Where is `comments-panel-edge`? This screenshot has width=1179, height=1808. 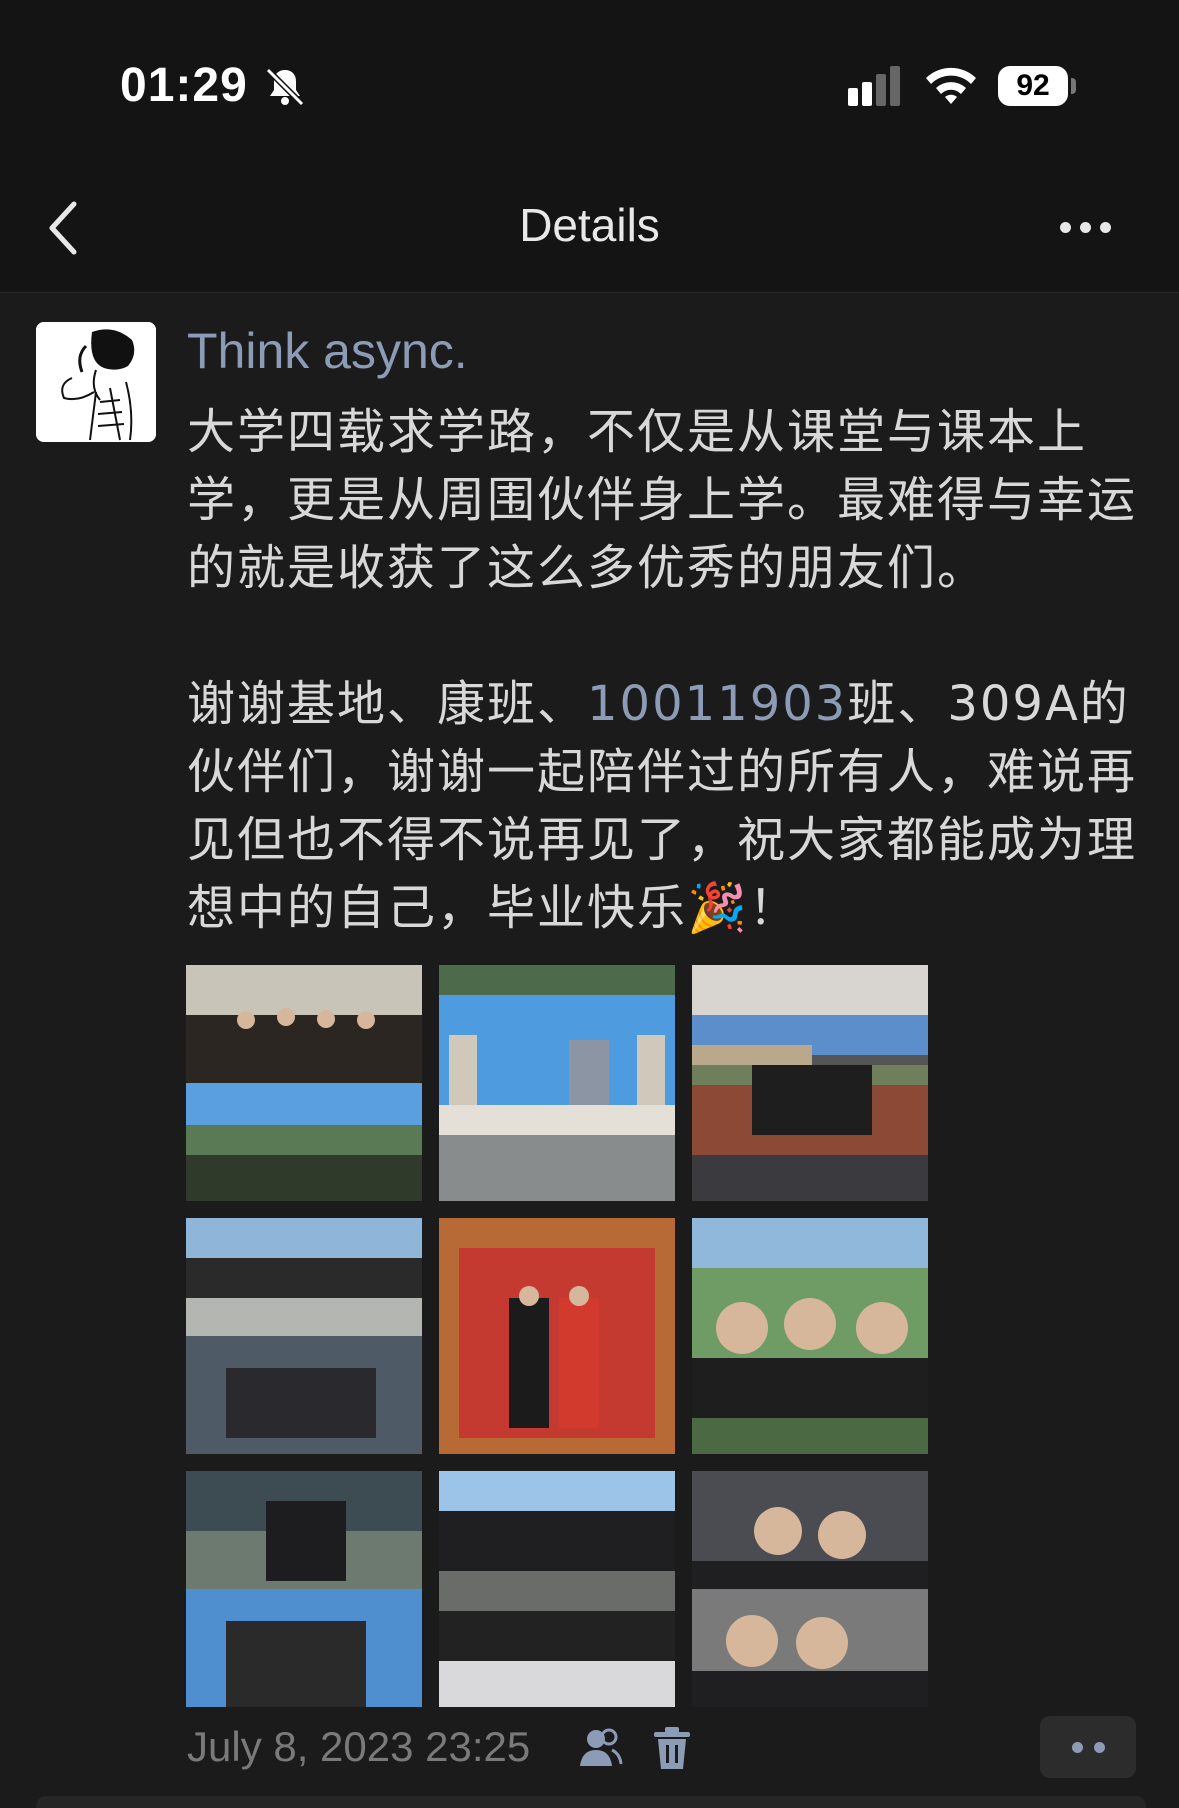 comments-panel-edge is located at coordinates (591, 1802).